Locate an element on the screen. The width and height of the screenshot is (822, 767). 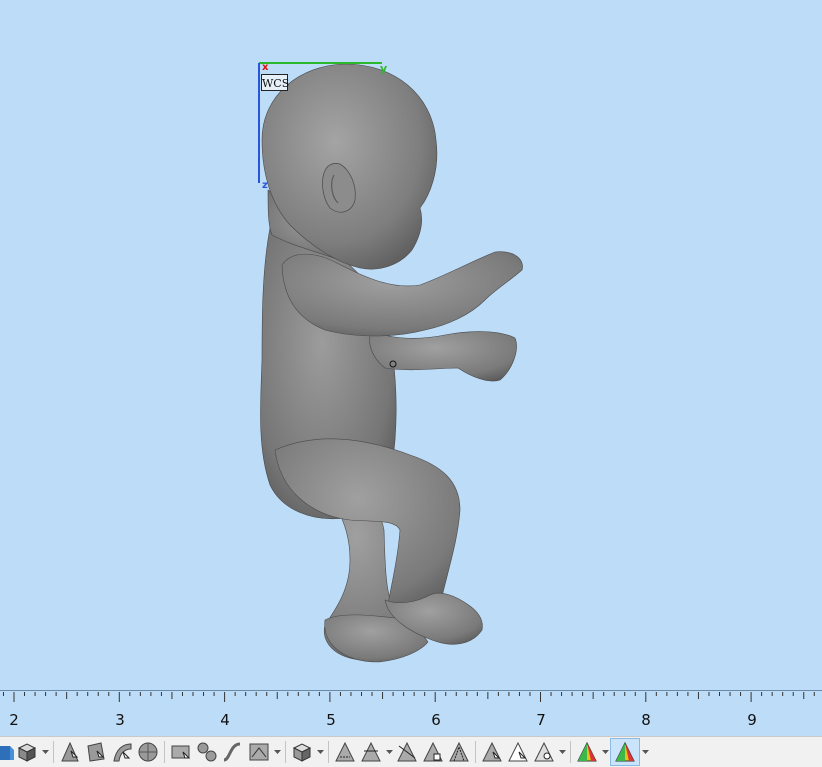
wcs-label: WCS is located at coordinates (275, 82).